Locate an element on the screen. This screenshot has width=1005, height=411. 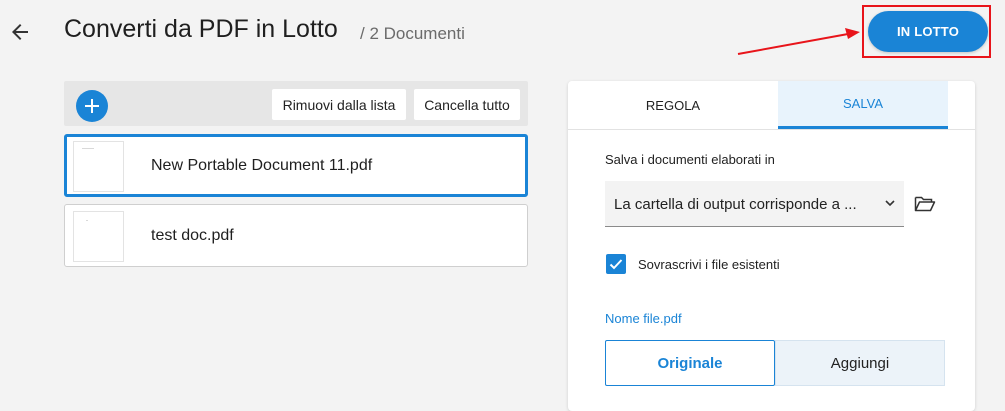
panel-tabs: REGOLA SALVA is located at coordinates (771, 105).